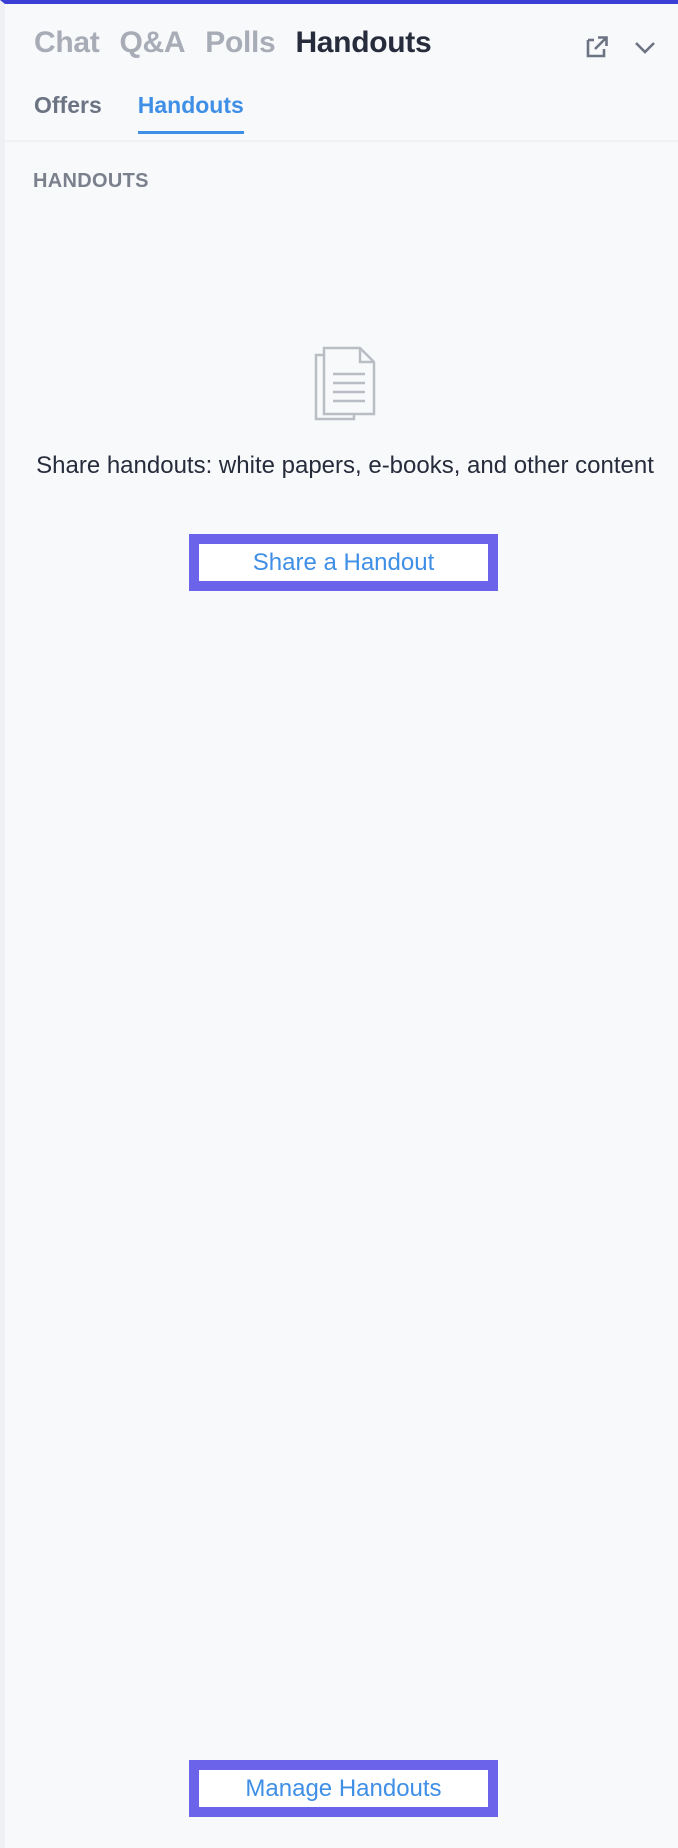  Describe the element at coordinates (363, 43) in the screenshot. I see `tab-handouts: Handouts` at that location.